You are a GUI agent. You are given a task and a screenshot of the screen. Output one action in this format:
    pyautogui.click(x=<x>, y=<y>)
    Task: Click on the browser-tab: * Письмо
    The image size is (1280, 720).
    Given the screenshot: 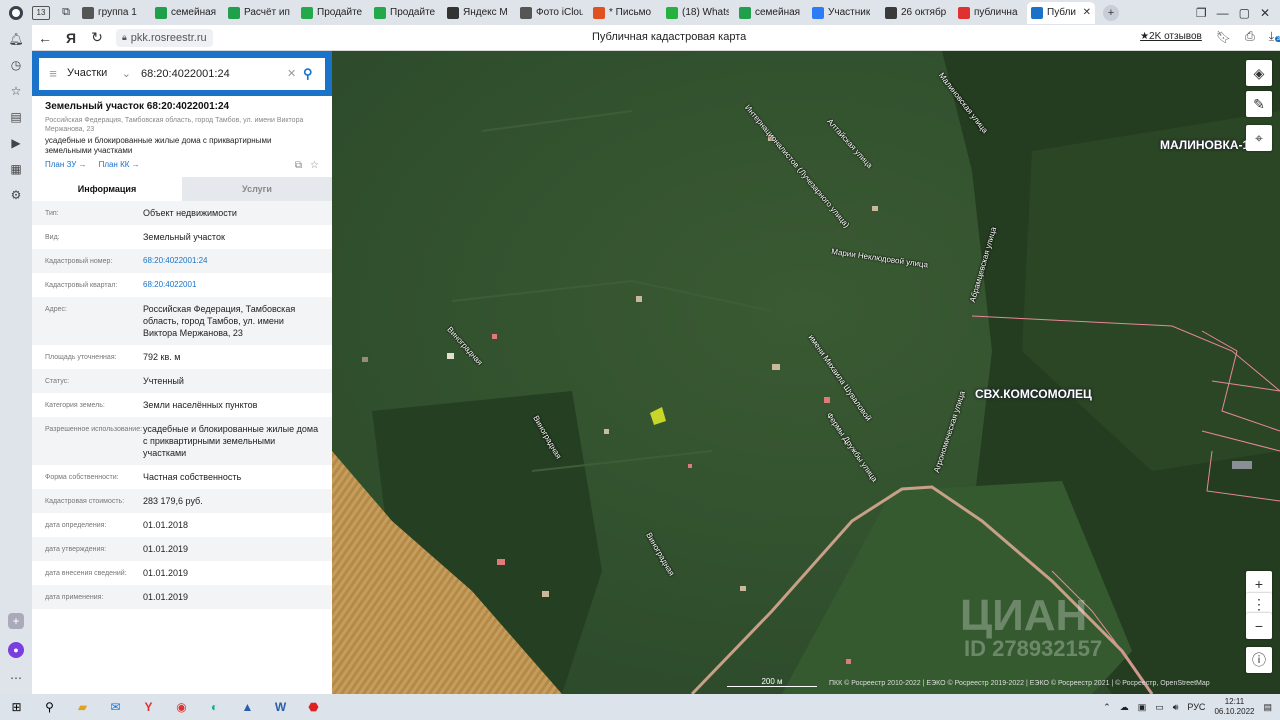 What is the action you would take?
    pyautogui.click(x=624, y=13)
    